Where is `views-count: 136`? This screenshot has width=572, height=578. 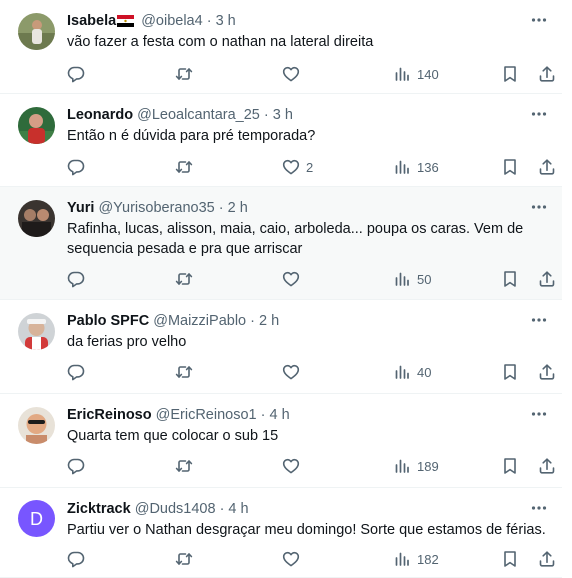 views-count: 136 is located at coordinates (428, 167).